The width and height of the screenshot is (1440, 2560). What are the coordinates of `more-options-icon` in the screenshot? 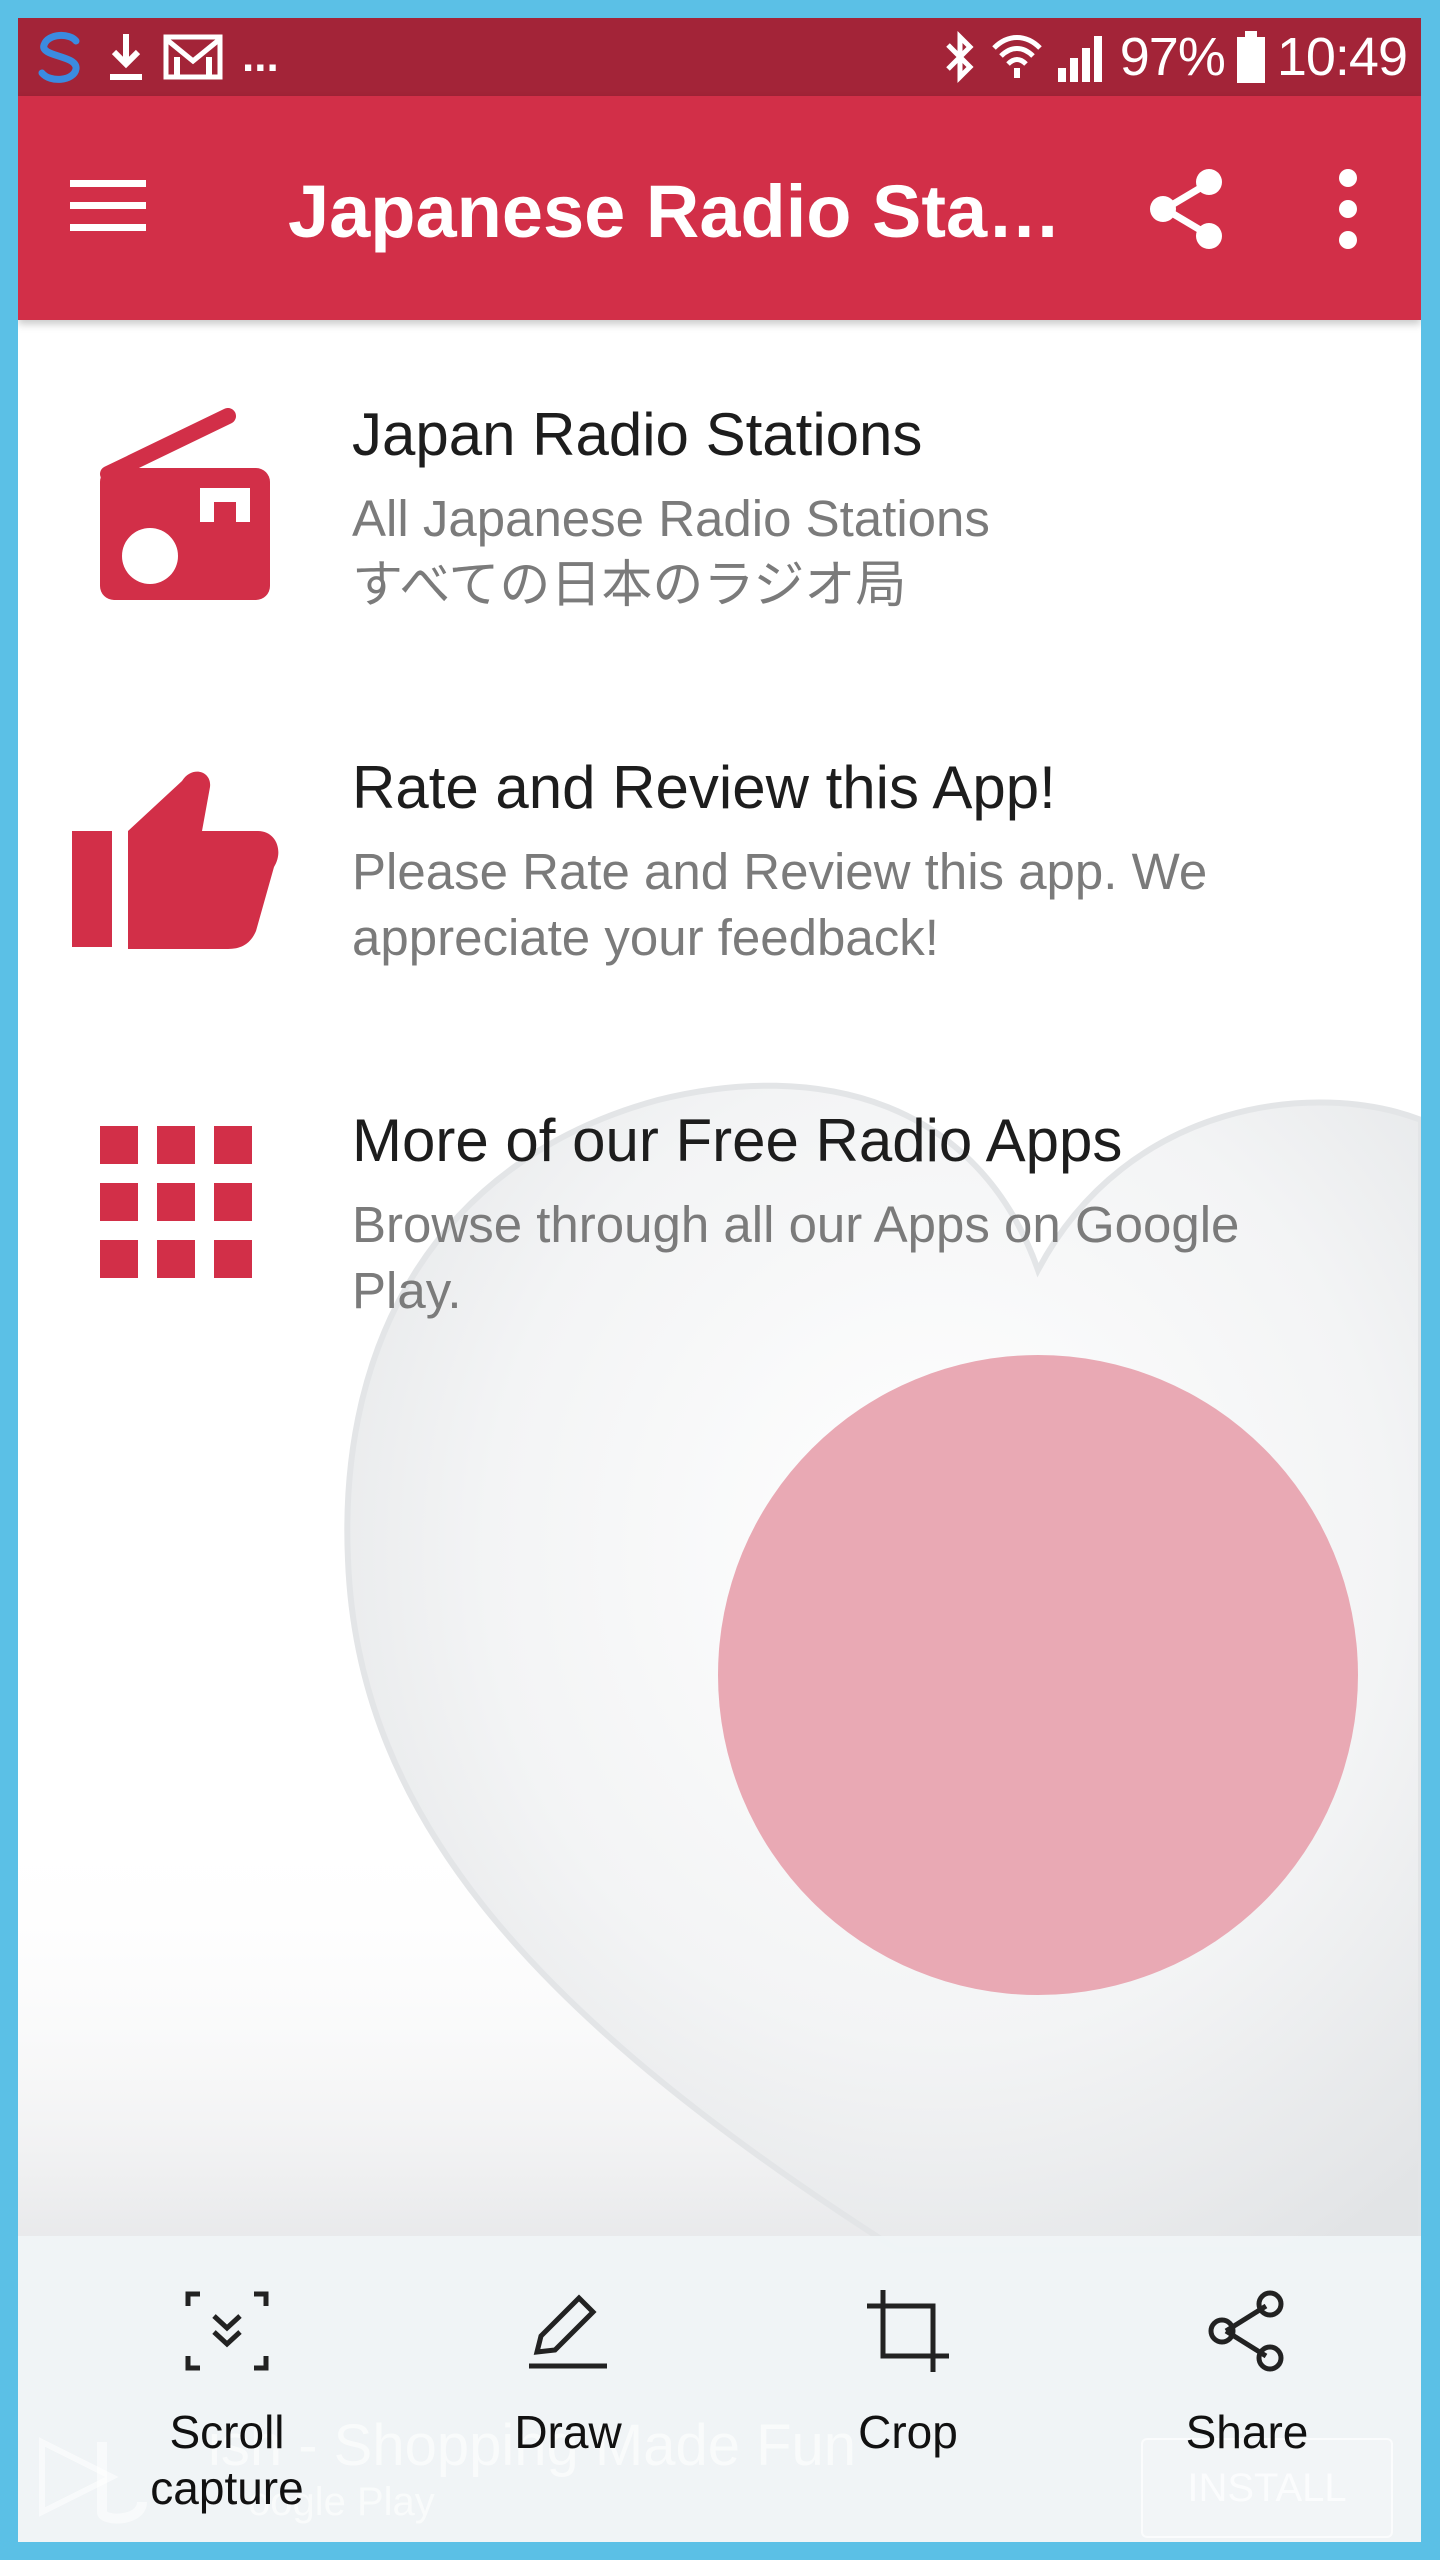 It's located at (1348, 209).